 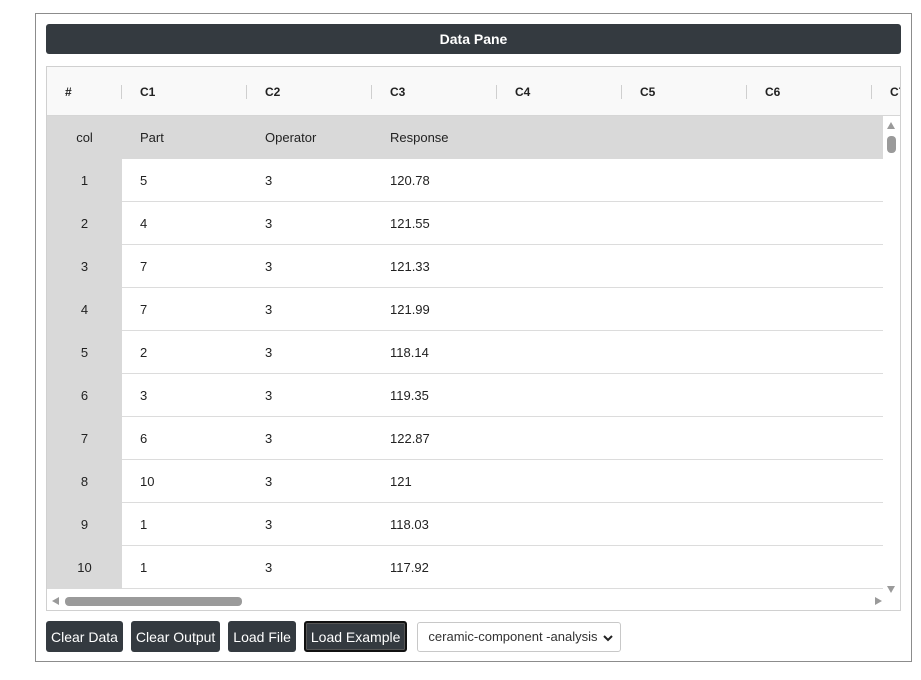 I want to click on row-index: 4, so click(x=84, y=309).